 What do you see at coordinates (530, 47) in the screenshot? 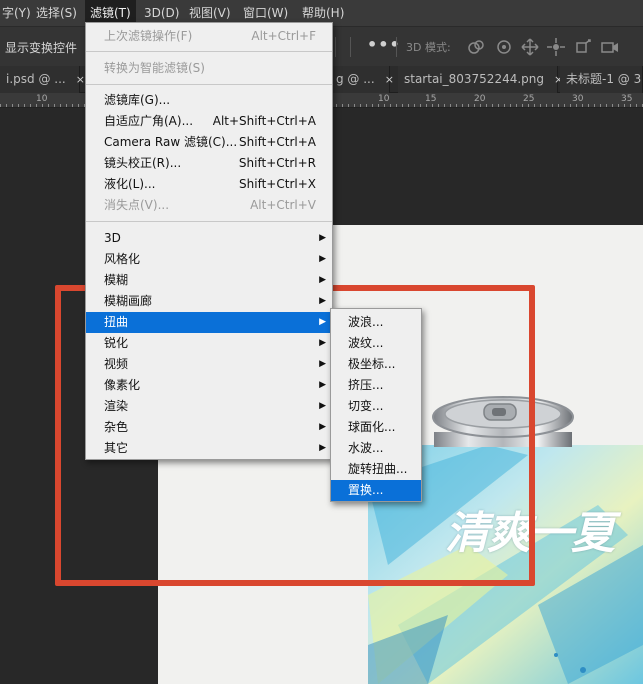
I see `3d-pan-icon` at bounding box center [530, 47].